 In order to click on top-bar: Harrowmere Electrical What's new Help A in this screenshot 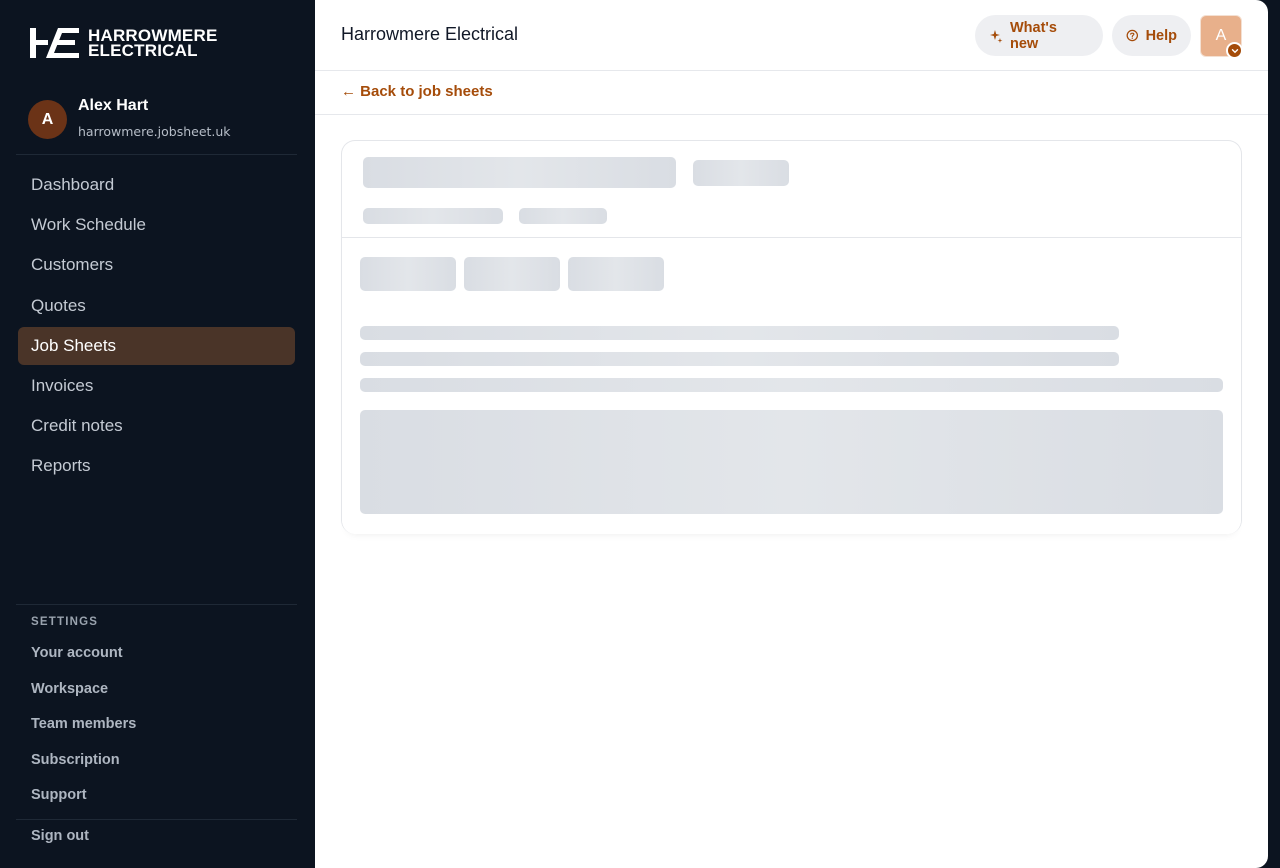, I will do `click(791, 35)`.